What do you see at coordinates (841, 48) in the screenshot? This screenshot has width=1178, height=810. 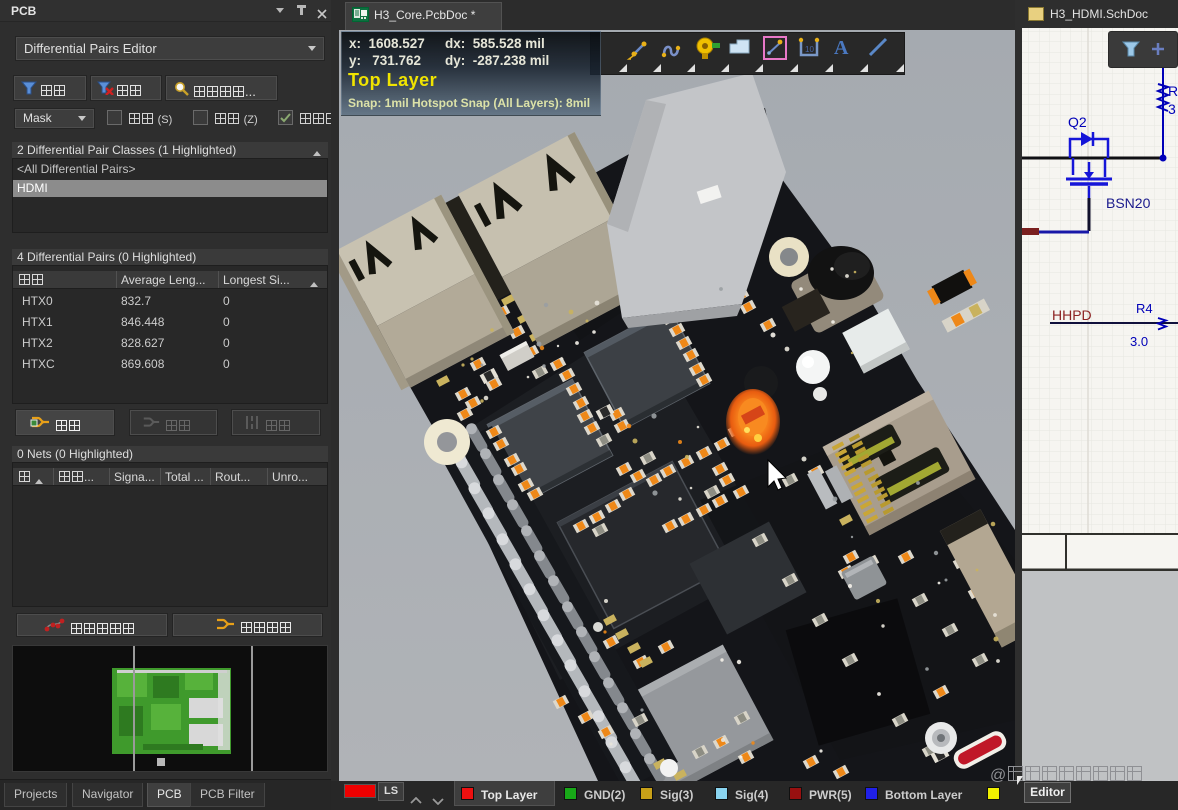 I see `svg-text: A` at bounding box center [841, 48].